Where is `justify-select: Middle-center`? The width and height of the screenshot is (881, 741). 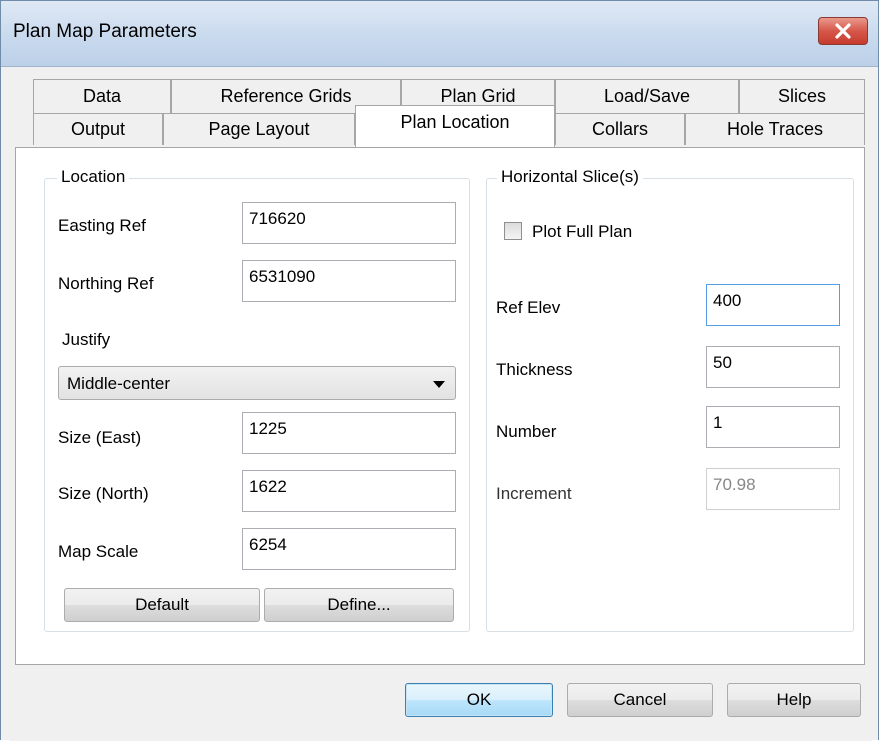
justify-select: Middle-center is located at coordinates (257, 383).